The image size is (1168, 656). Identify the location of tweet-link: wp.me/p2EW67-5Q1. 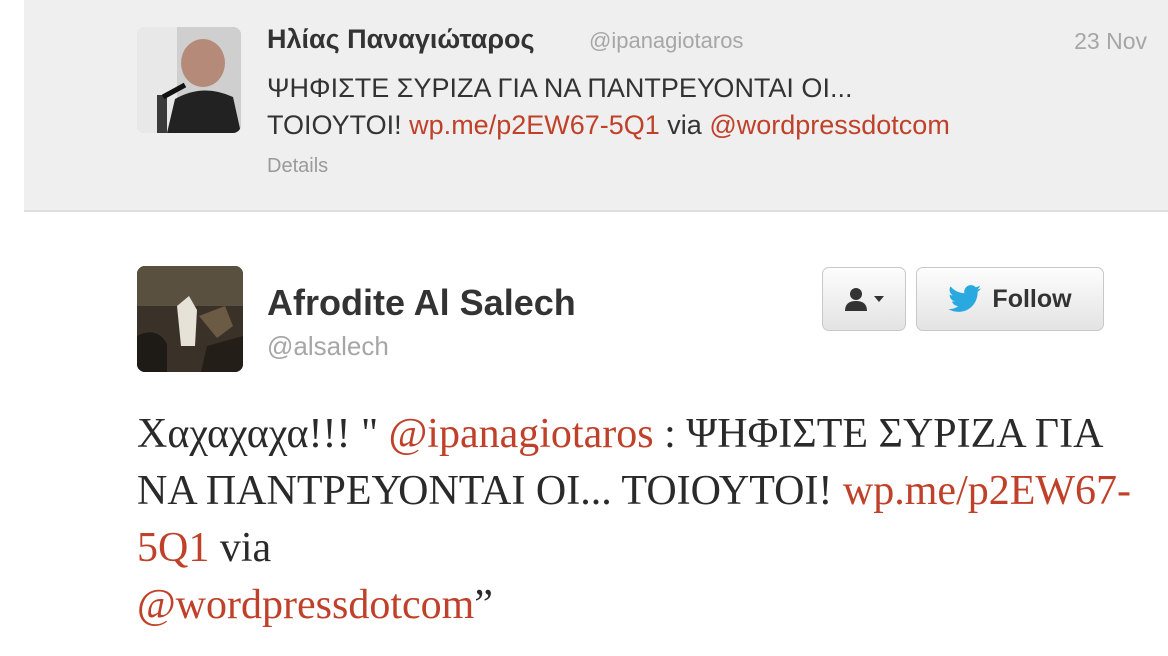
(534, 125).